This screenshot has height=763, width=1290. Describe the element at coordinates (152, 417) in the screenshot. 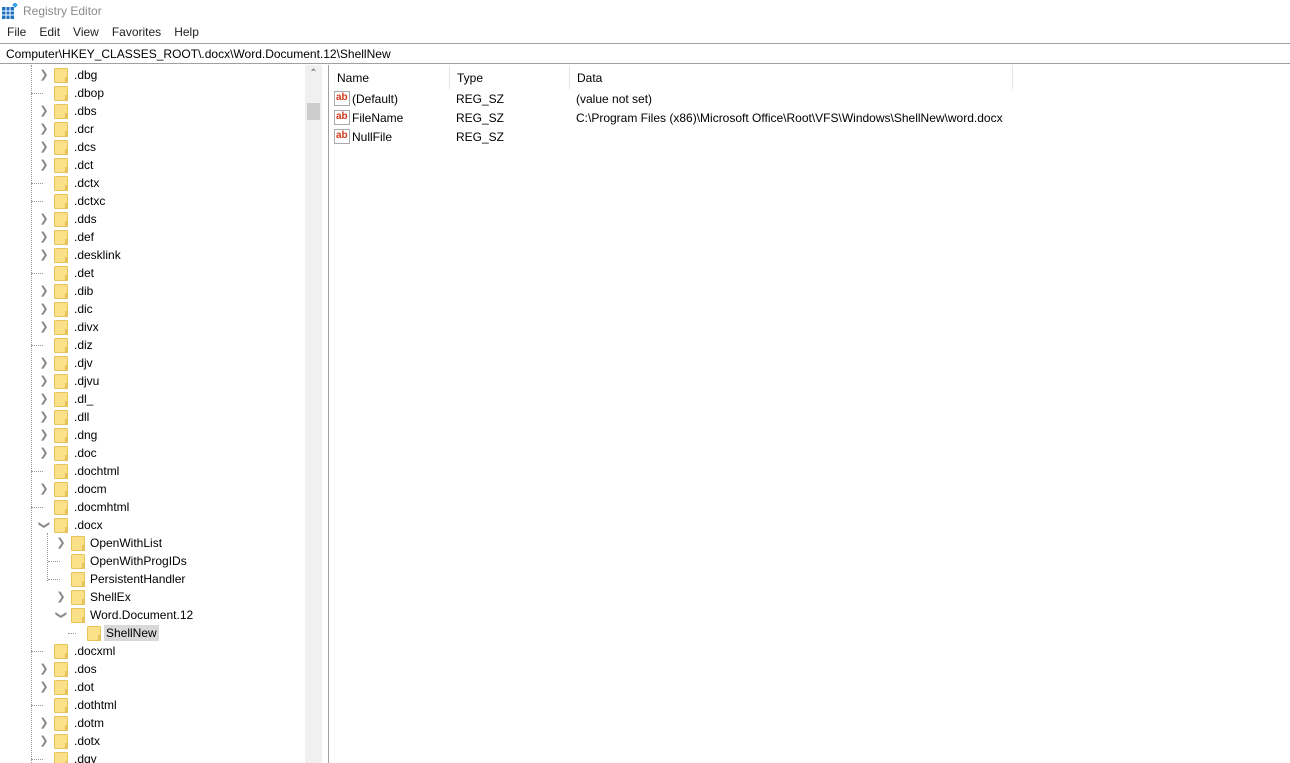

I see `tree-item: ❯ .dll` at that location.